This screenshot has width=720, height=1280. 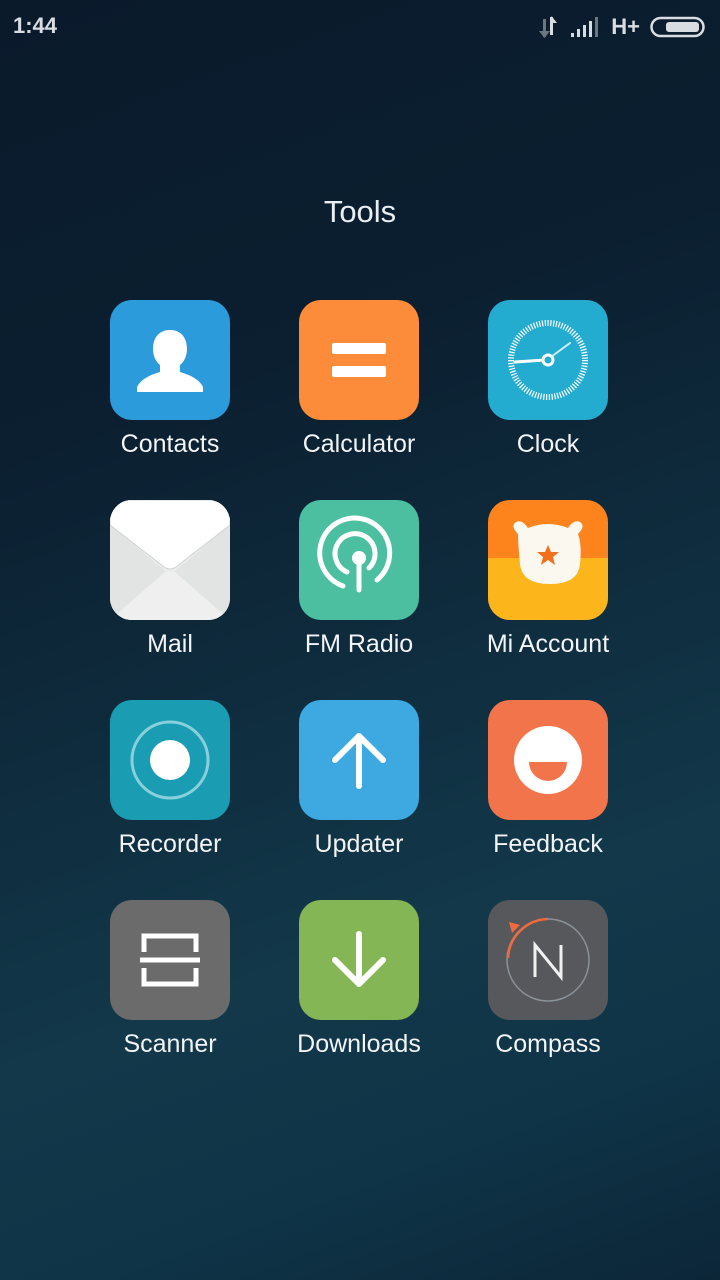 What do you see at coordinates (359, 960) in the screenshot?
I see `downloads-icon` at bounding box center [359, 960].